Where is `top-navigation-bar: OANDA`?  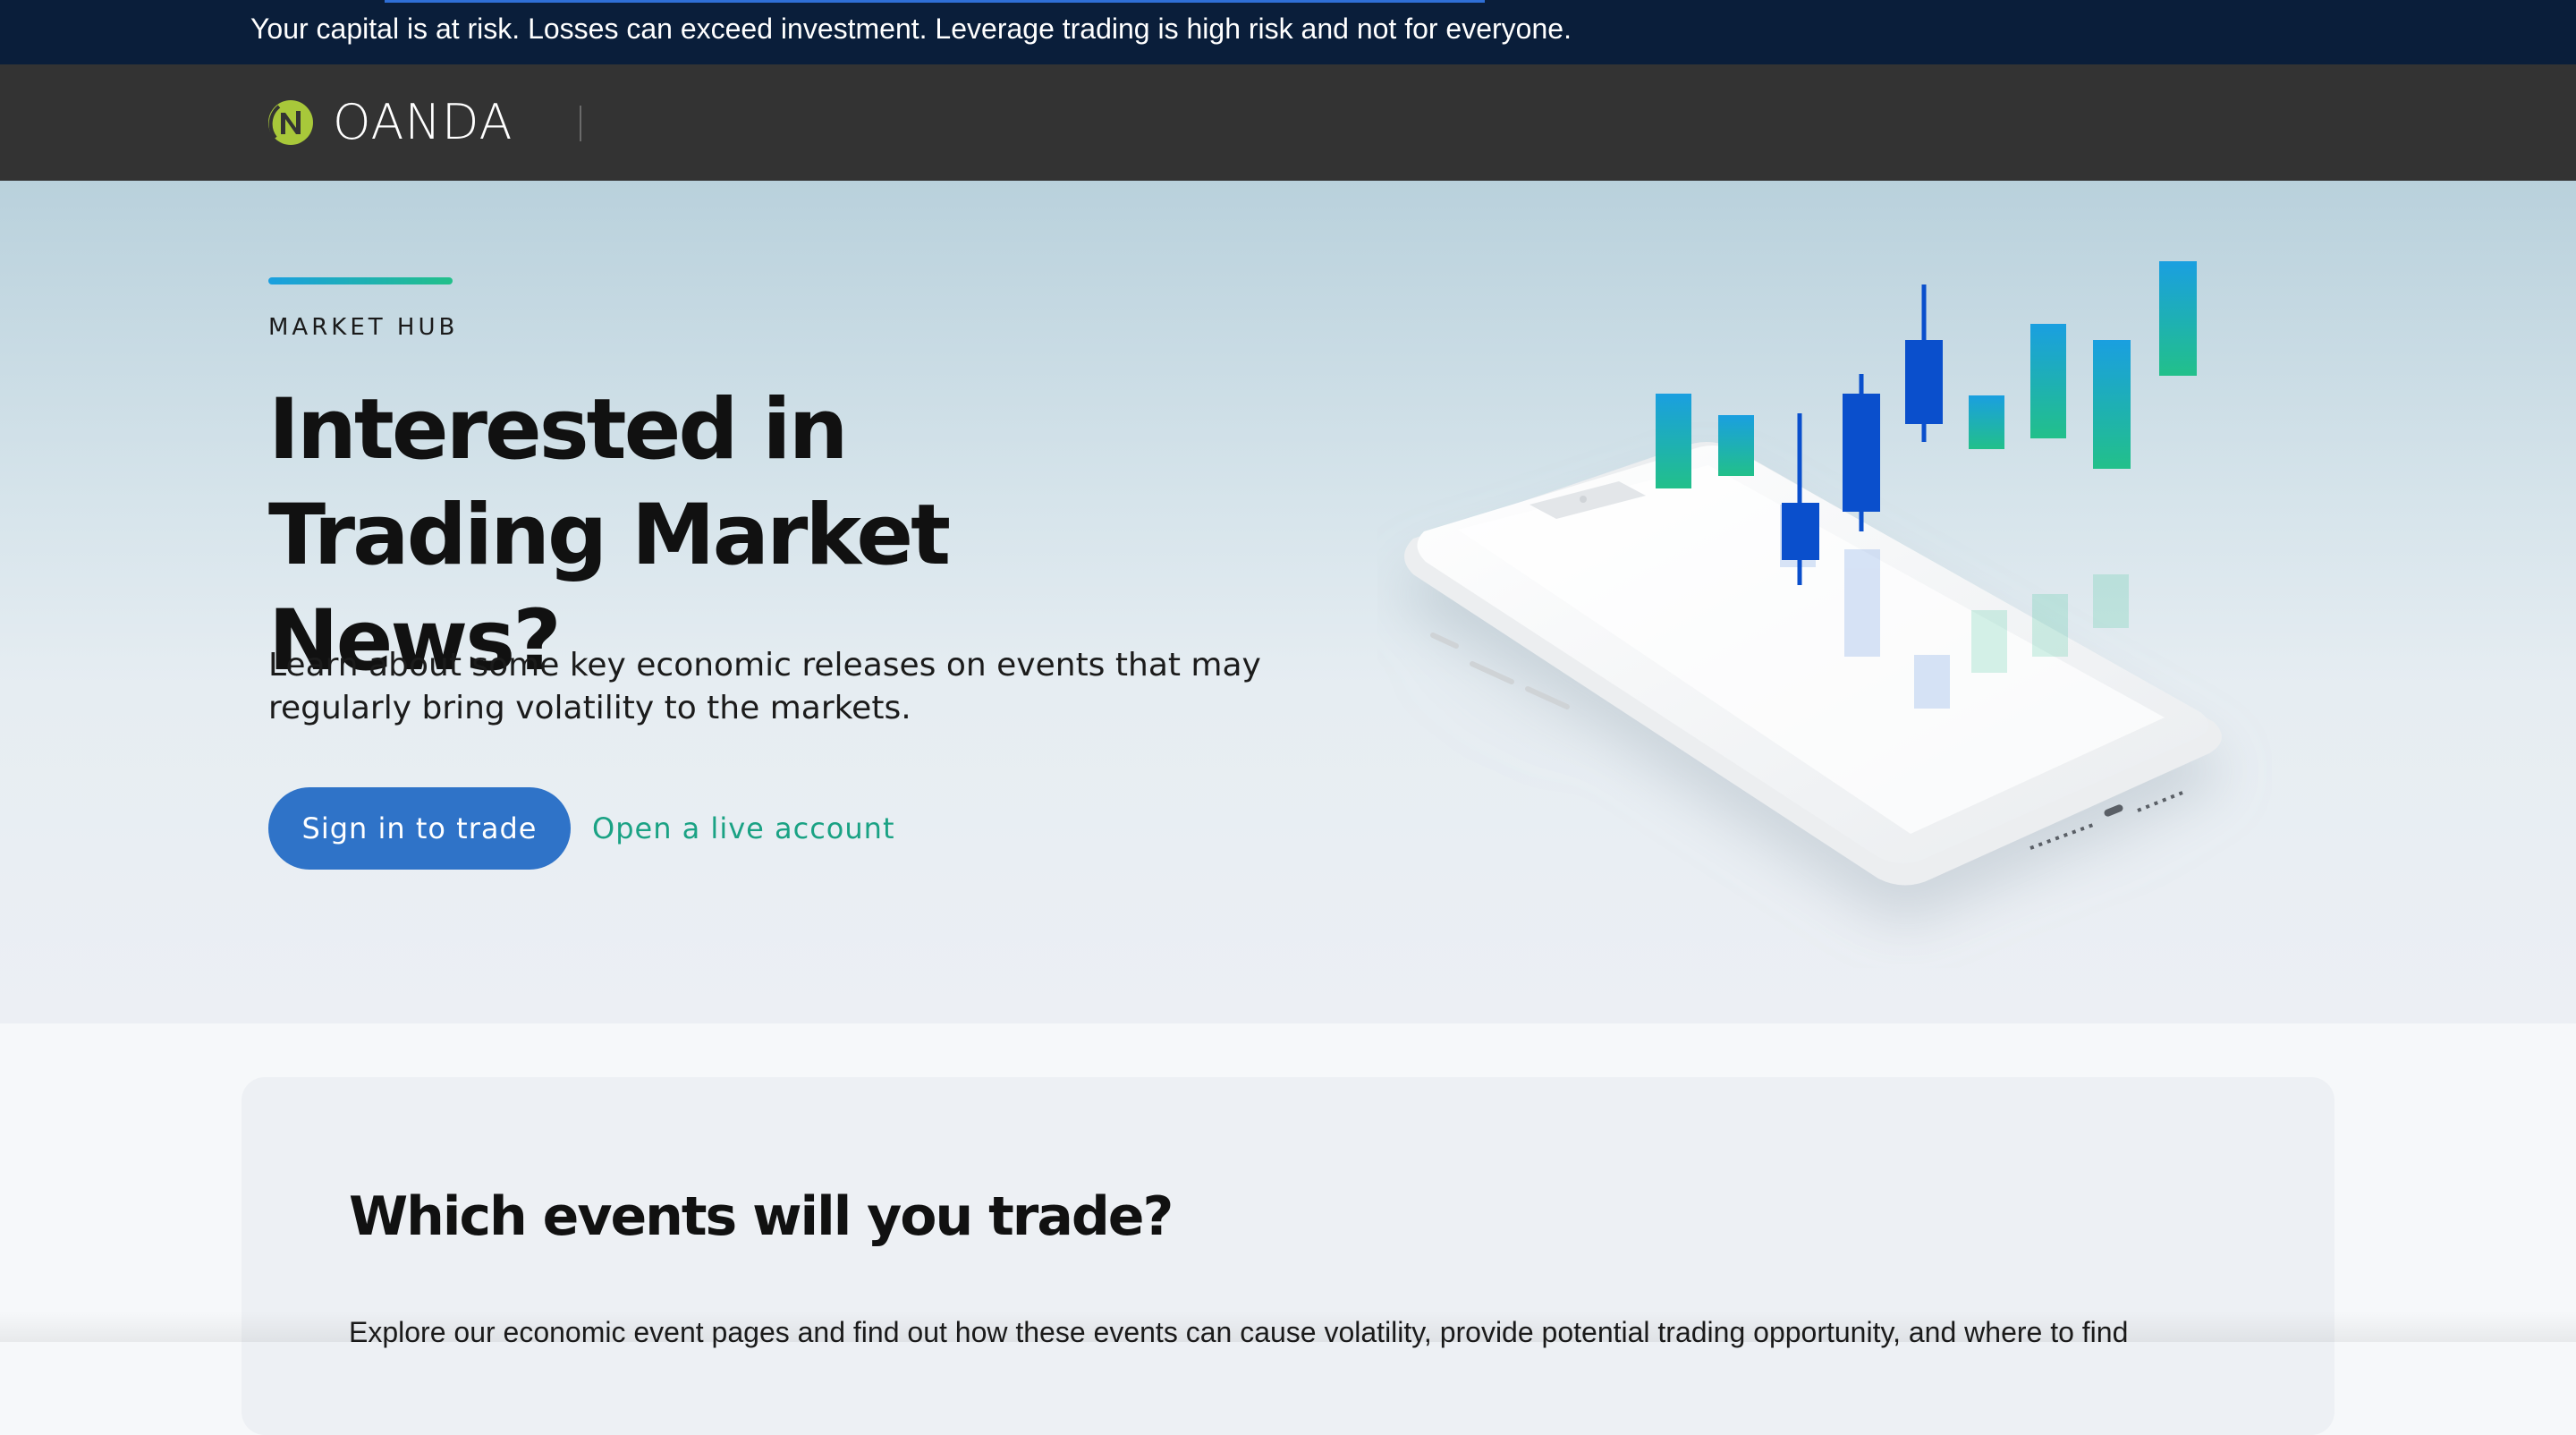 top-navigation-bar: OANDA is located at coordinates (1288, 122).